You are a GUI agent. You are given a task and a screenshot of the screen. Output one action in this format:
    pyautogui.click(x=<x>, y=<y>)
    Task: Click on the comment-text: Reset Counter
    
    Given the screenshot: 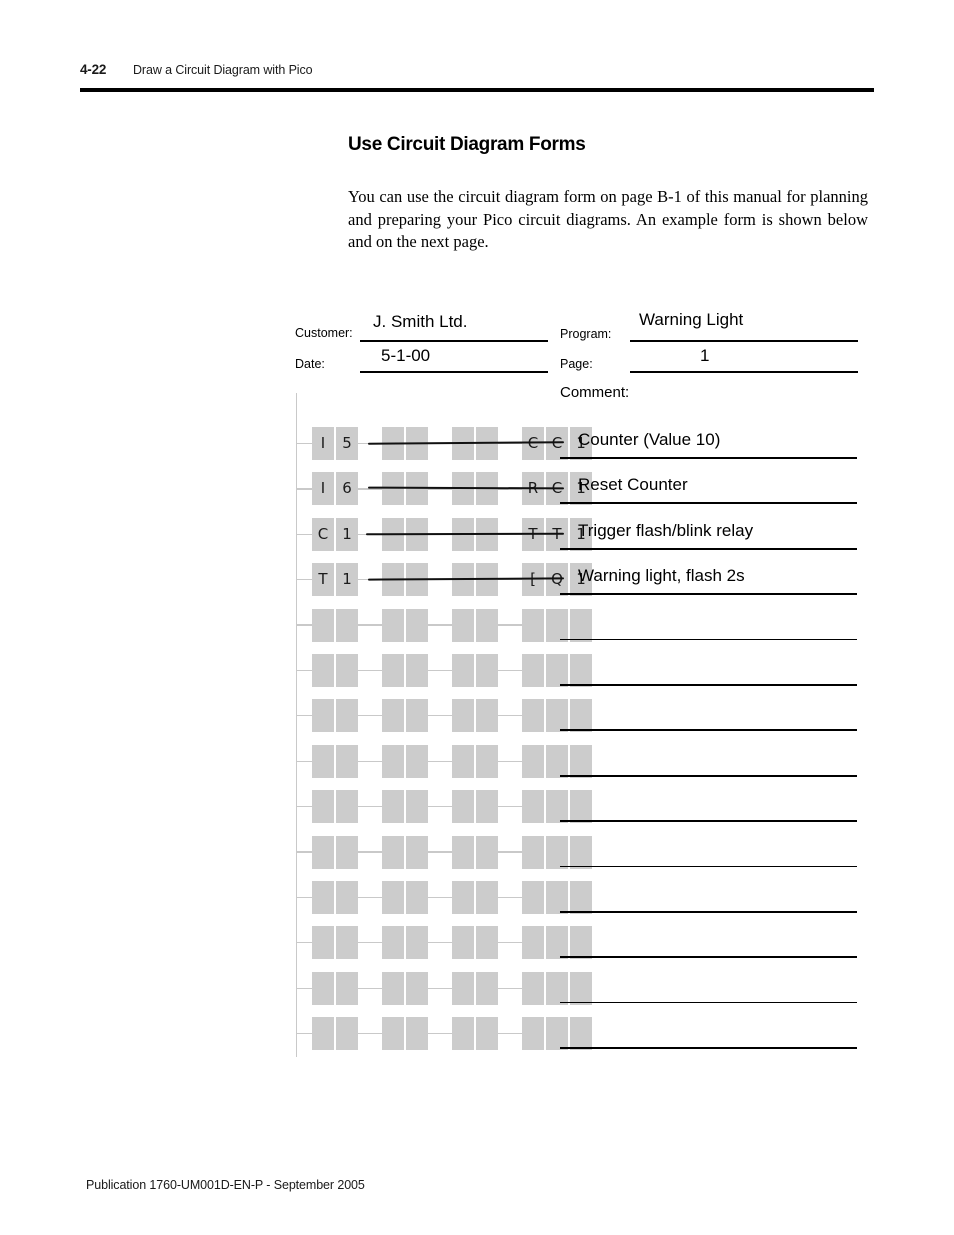 What is the action you would take?
    pyautogui.click(x=633, y=485)
    